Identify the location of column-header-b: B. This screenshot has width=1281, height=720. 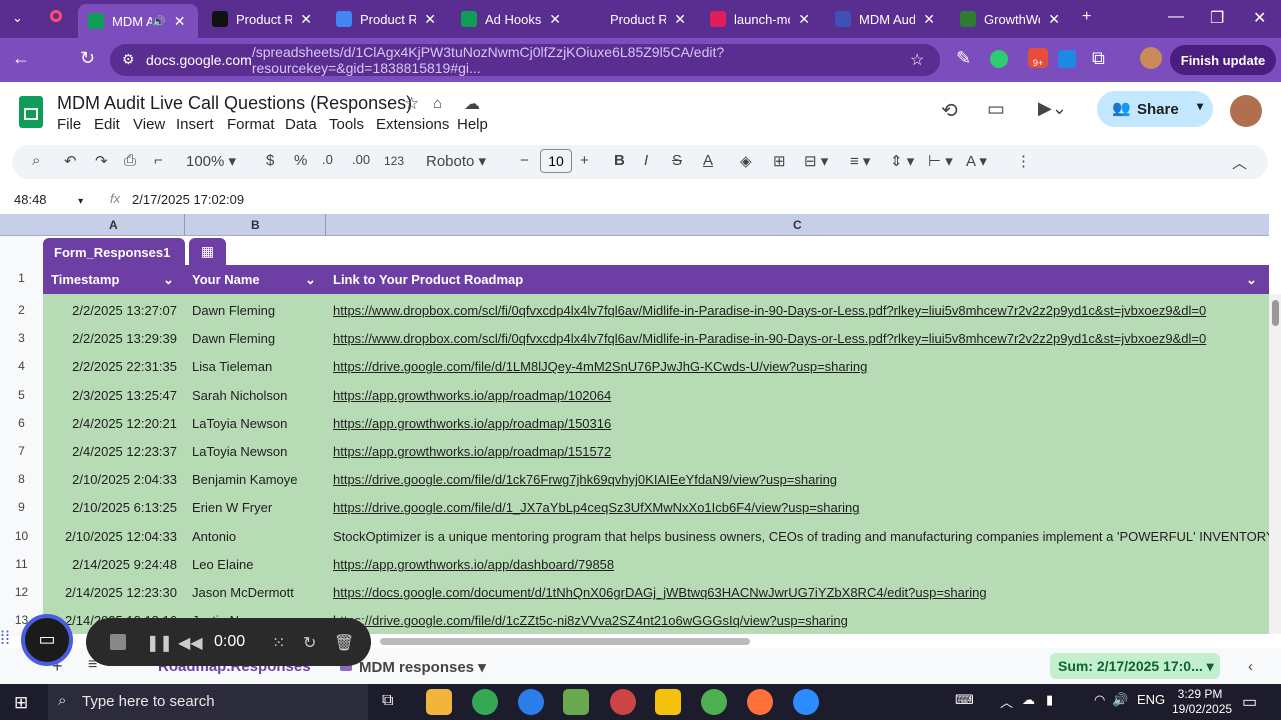
(255, 225).